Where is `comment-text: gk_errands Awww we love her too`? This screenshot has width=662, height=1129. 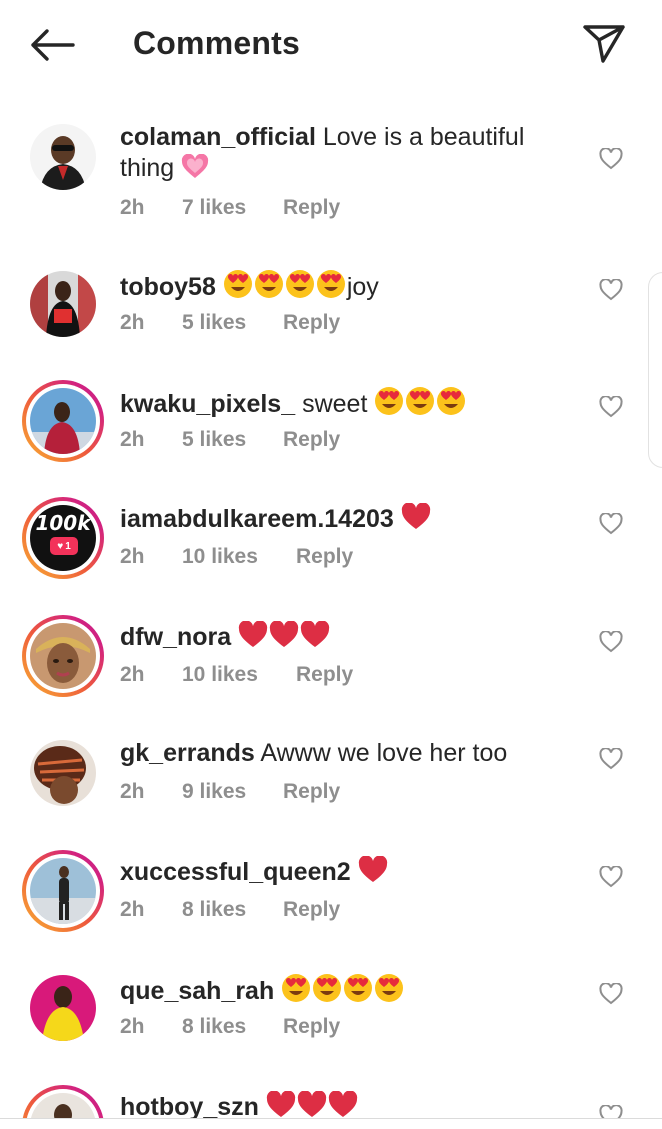
comment-text: gk_errands Awww we love her too is located at coordinates (340, 753).